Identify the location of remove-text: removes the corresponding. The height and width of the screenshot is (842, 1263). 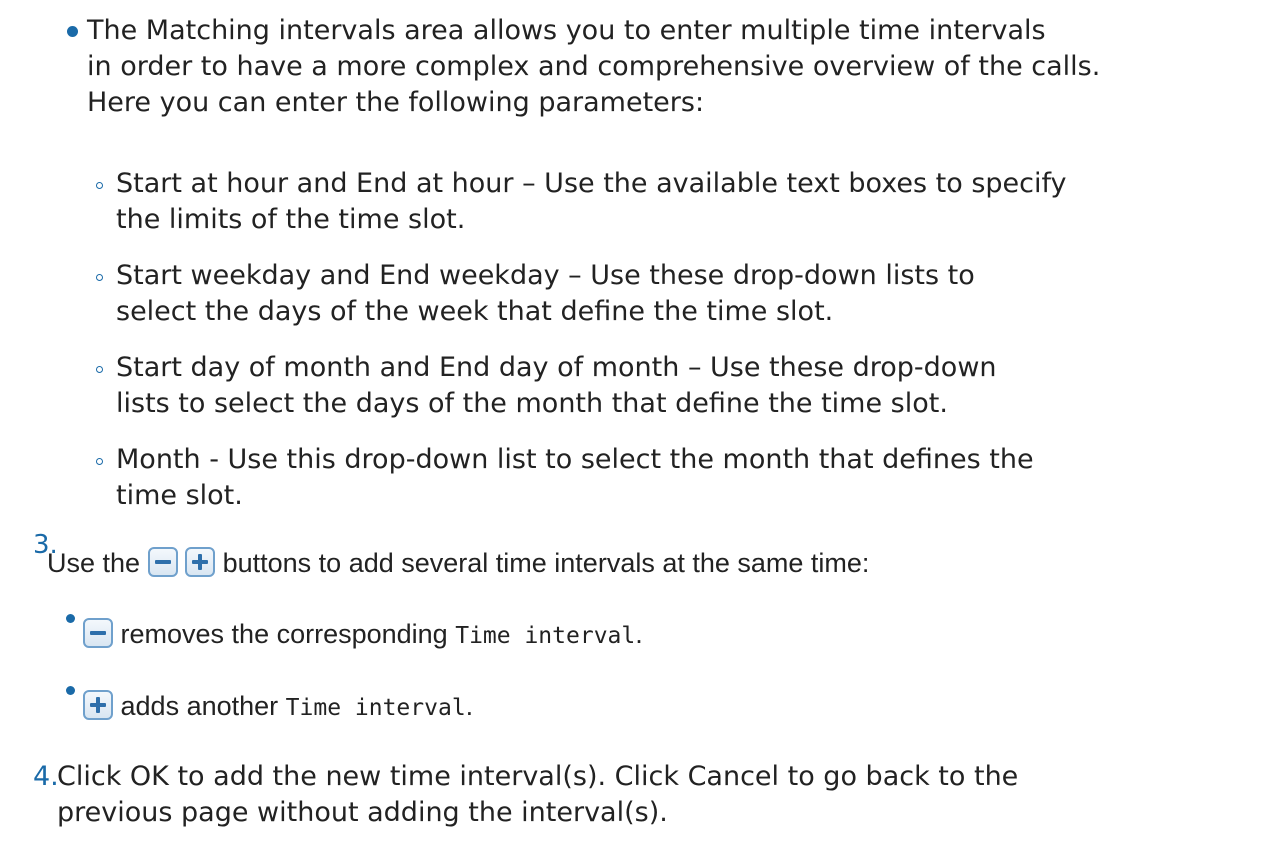
(284, 634).